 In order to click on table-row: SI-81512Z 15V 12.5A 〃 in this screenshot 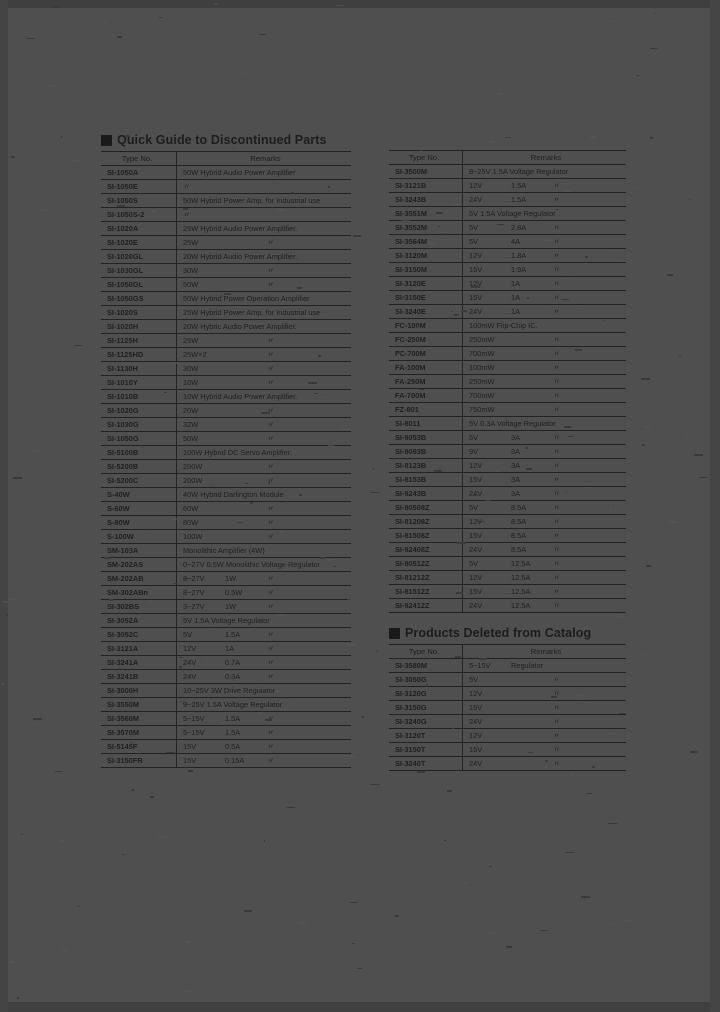, I will do `click(507, 591)`.